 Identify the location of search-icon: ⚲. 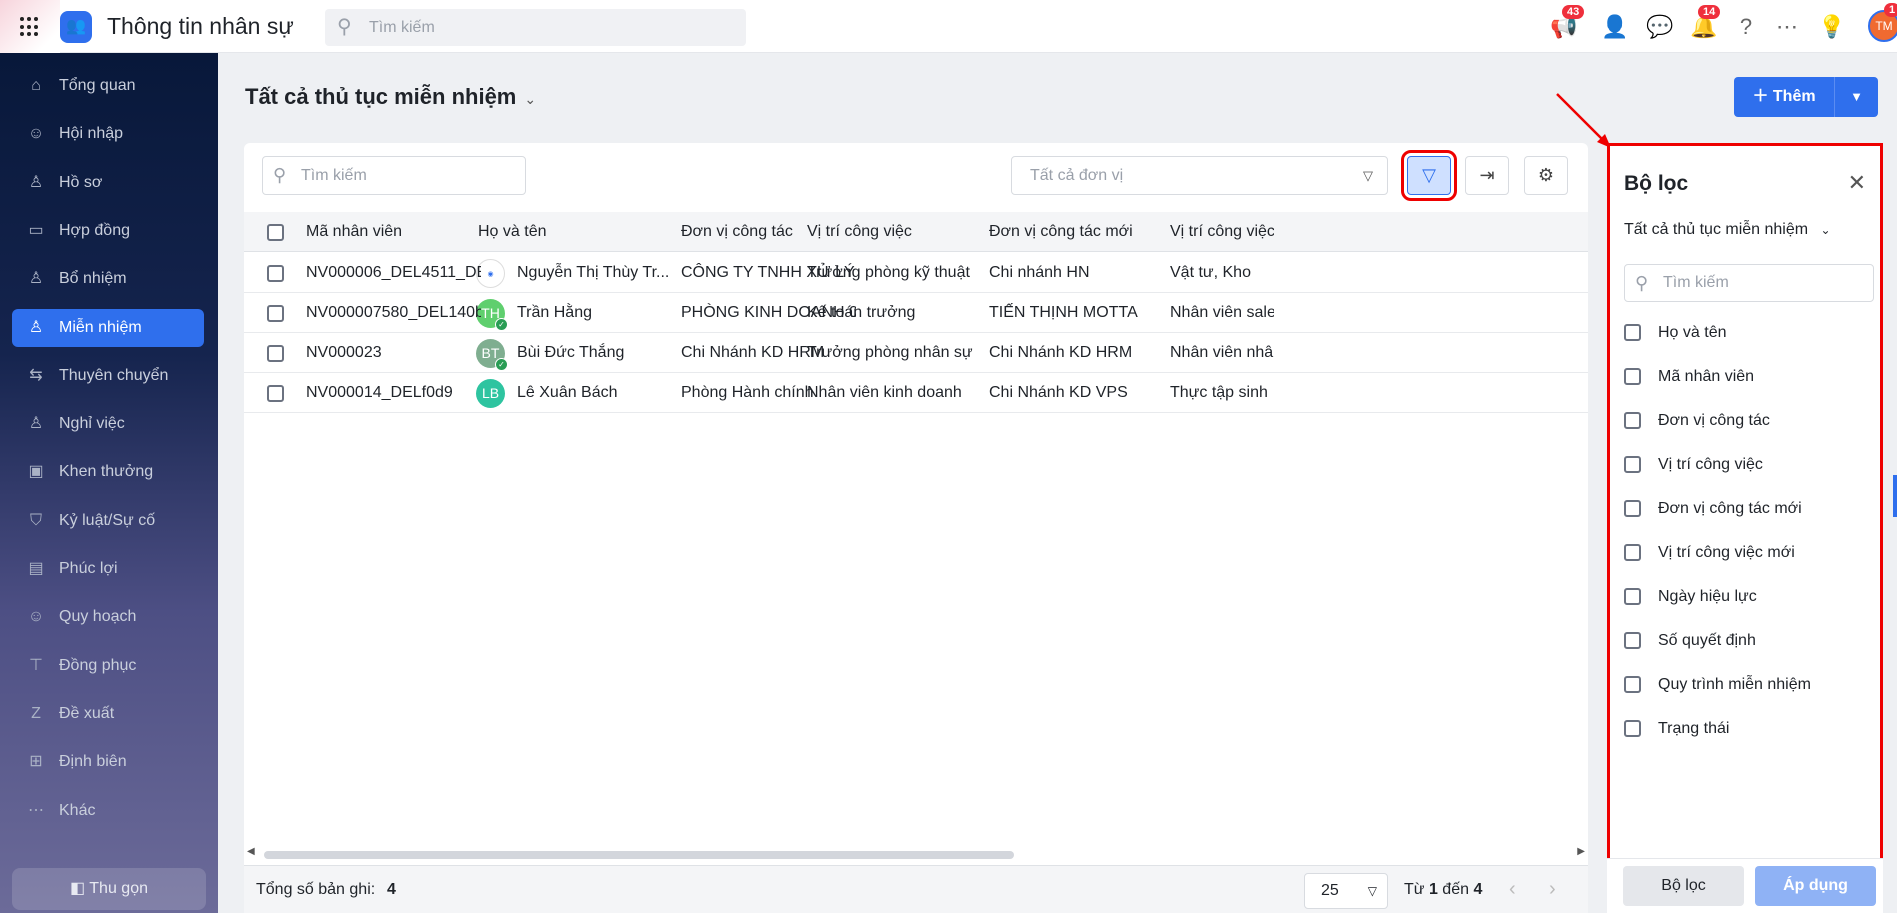
(1642, 283).